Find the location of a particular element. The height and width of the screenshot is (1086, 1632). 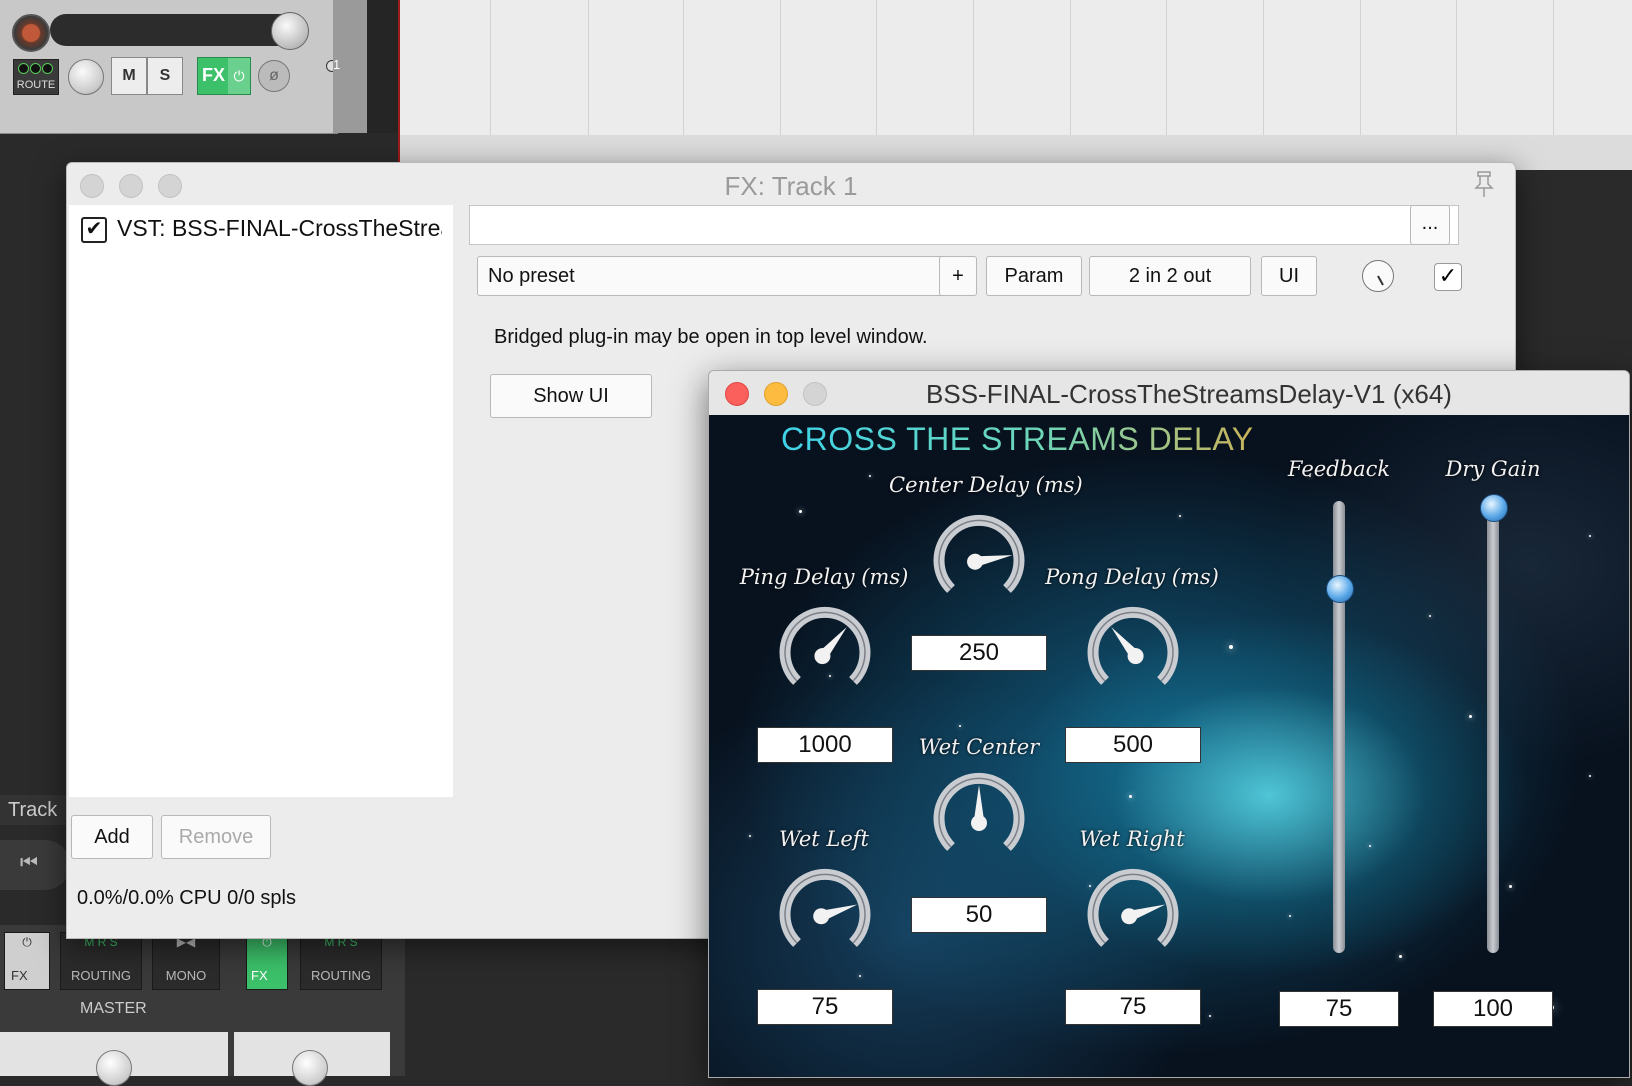

track-control-panel: ROUTE M S FX ⏻ ø is located at coordinates (169, 67).